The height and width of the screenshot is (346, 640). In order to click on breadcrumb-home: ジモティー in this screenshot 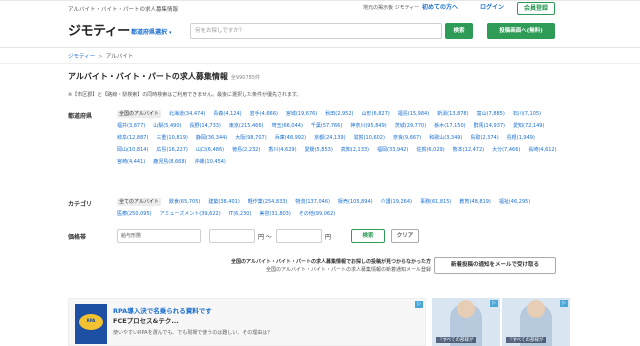, I will do `click(81, 57)`.